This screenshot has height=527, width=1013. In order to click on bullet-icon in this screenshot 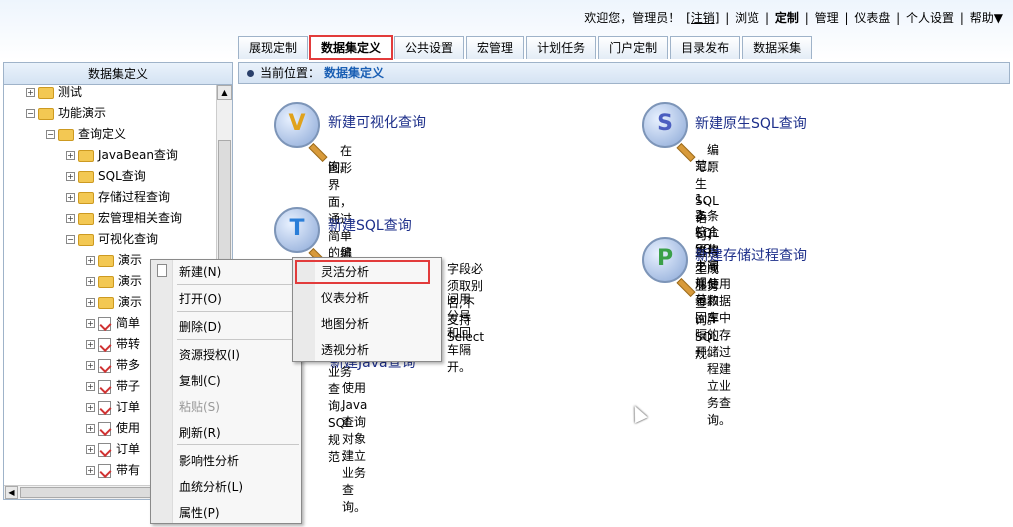, I will do `click(250, 73)`.